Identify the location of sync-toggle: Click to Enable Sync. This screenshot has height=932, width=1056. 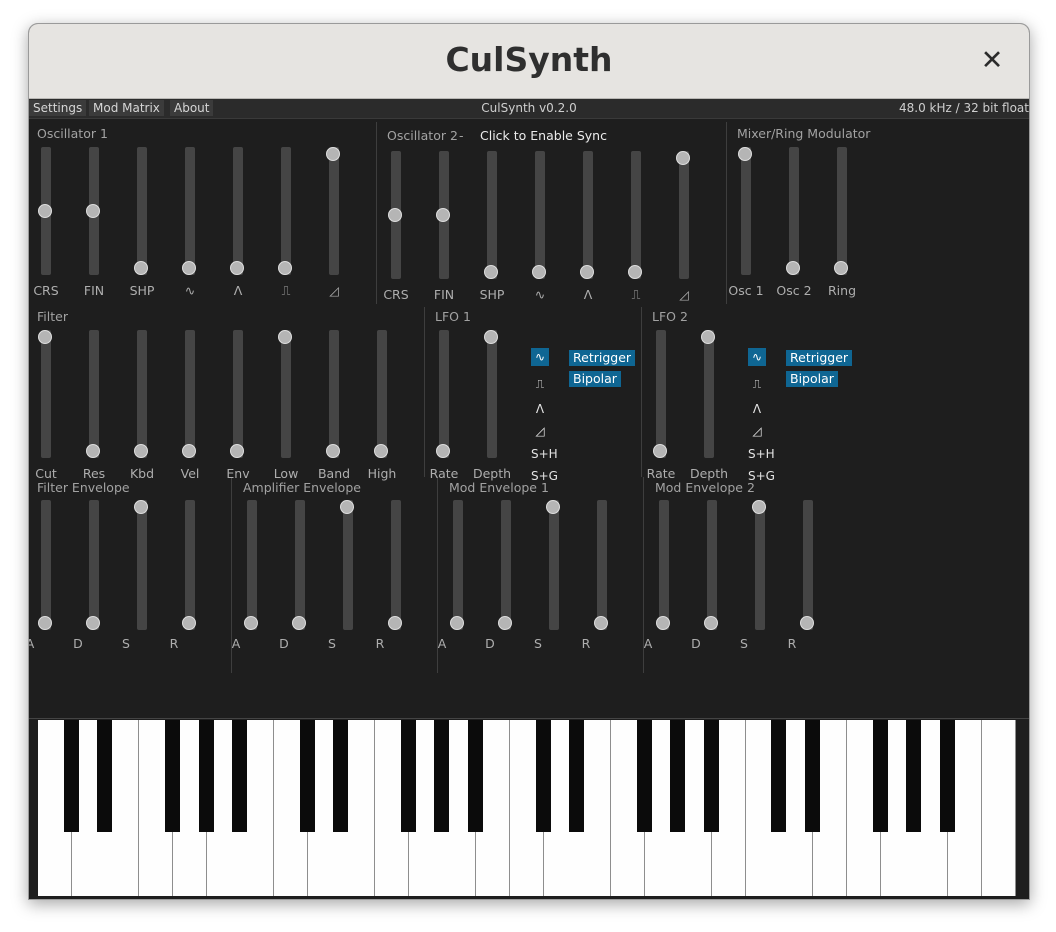
(543, 135).